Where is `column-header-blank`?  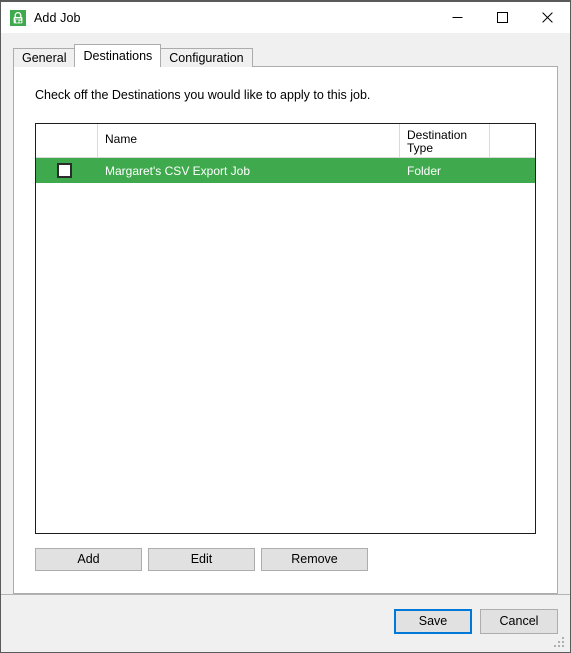 column-header-blank is located at coordinates (512, 140).